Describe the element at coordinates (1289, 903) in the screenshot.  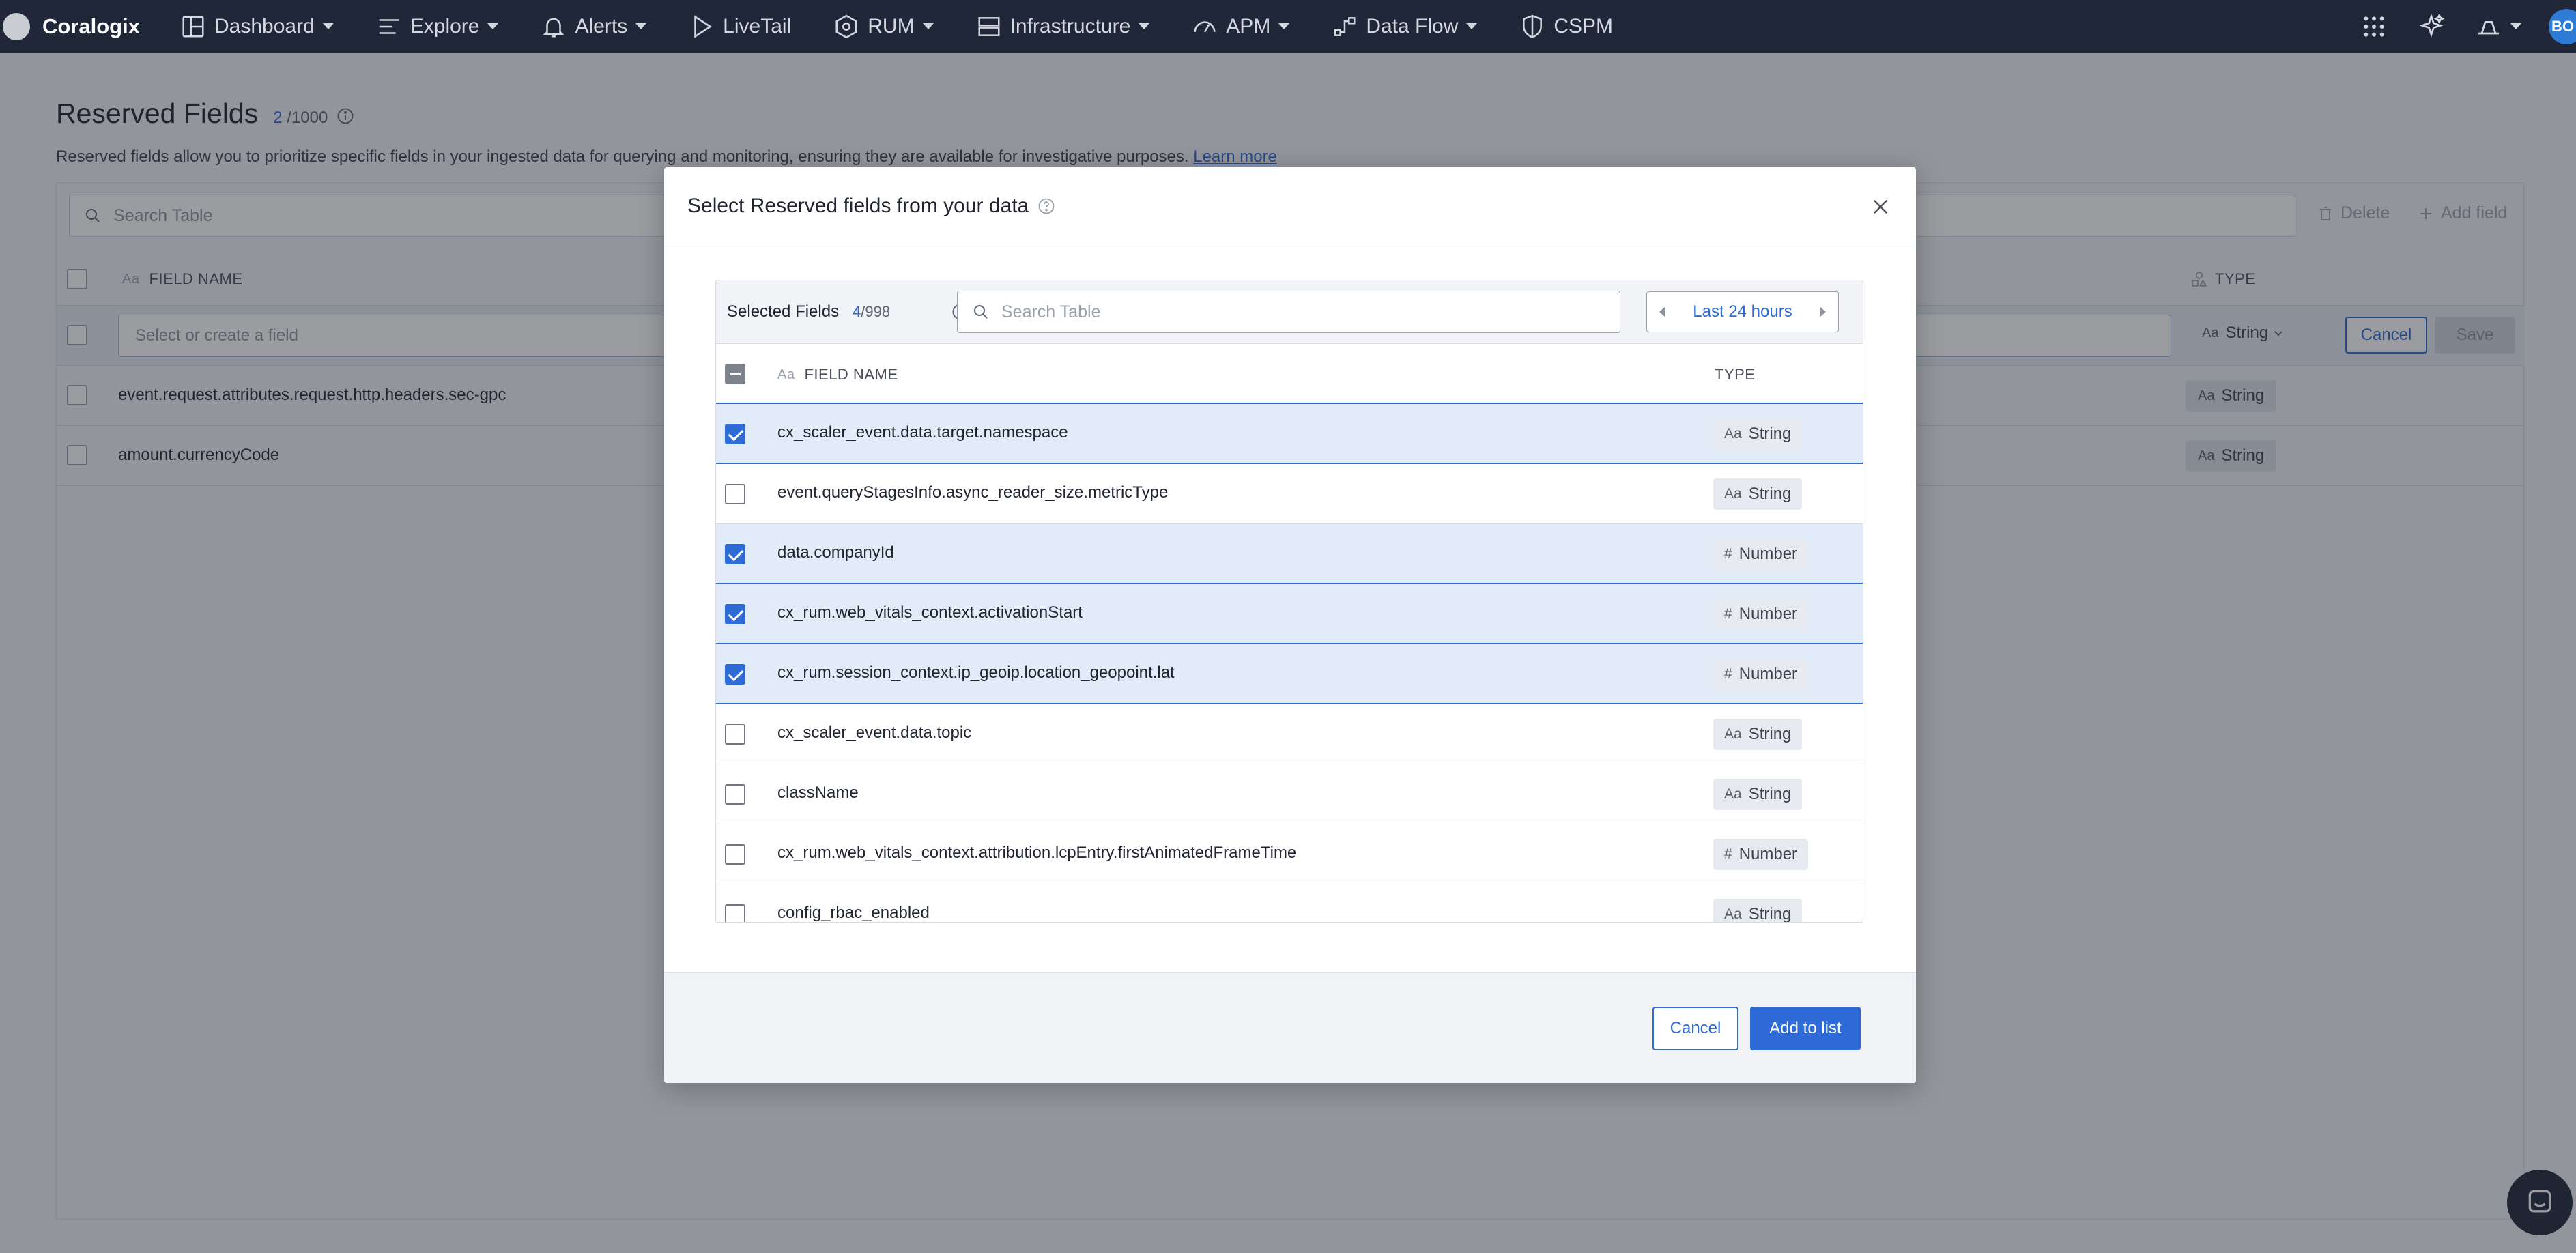
I see `modal-table-row: config_rbac_enabled Aa String` at that location.